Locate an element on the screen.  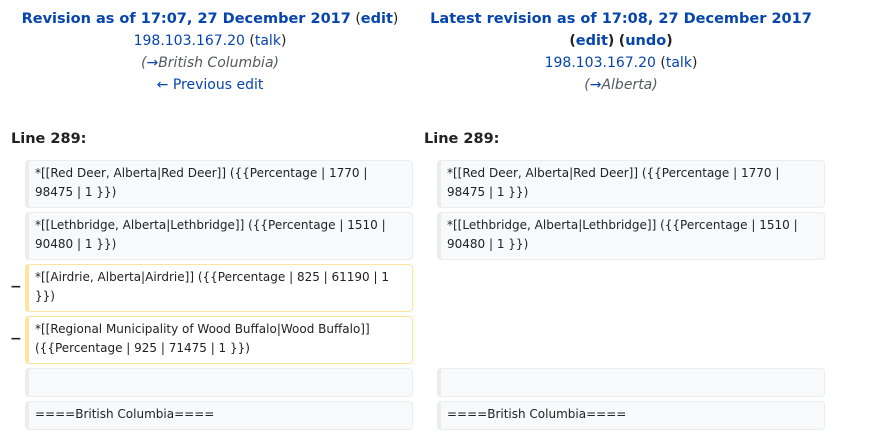
old-context-line: ====British Columbia==== is located at coordinates (219, 415).